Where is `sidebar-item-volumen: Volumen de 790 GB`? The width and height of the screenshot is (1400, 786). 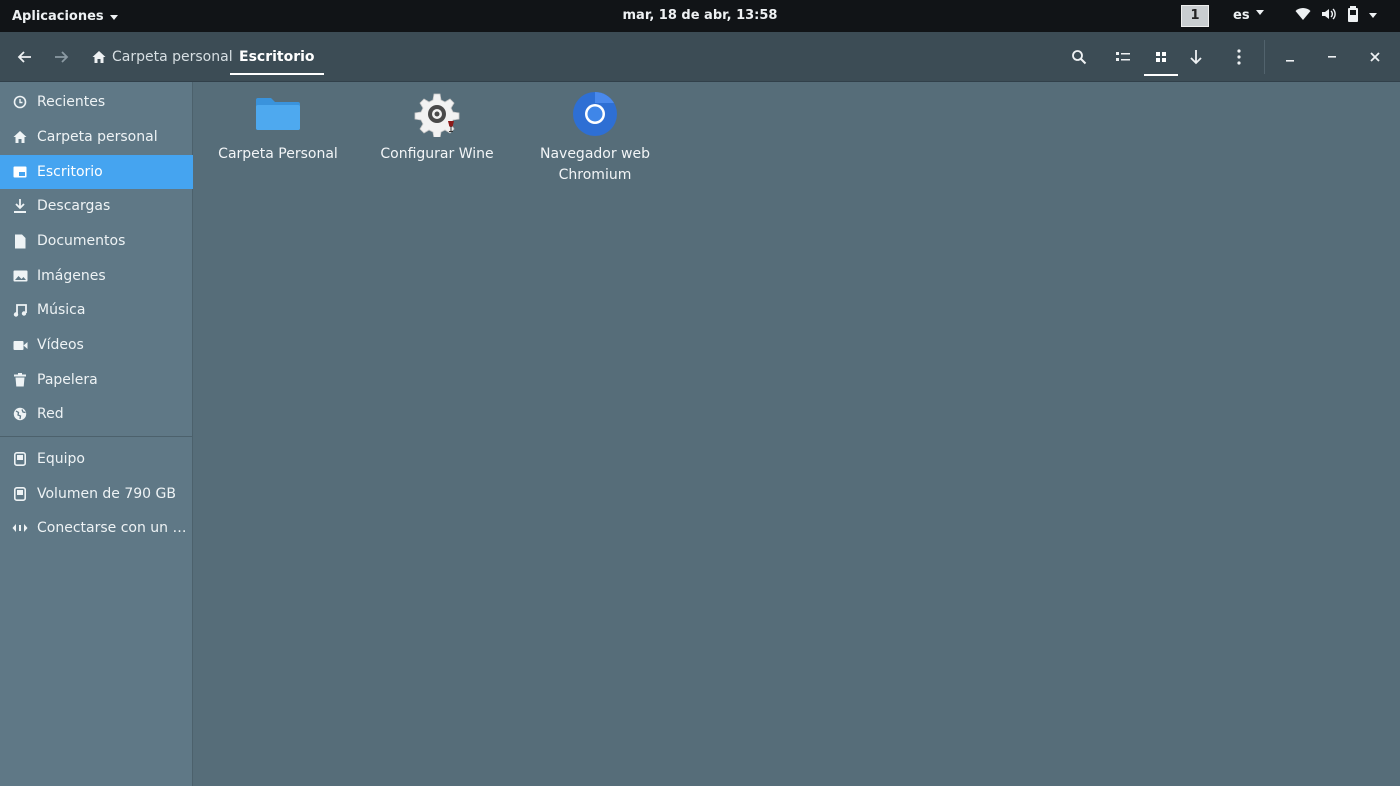
sidebar-item-volumen: Volumen de 790 GB is located at coordinates (96, 494).